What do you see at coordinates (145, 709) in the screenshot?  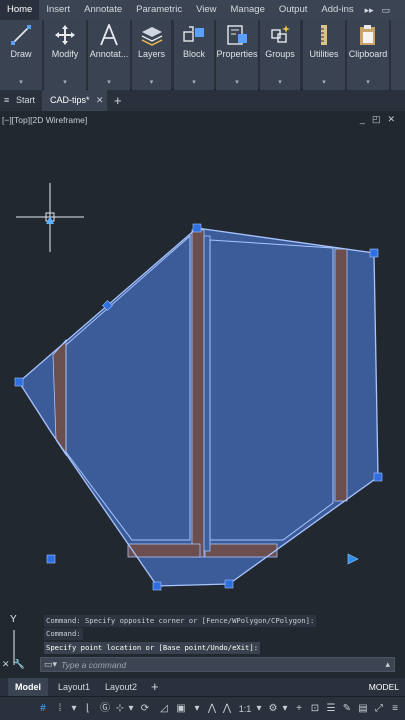 I see `object-tracking-icon: ⟳` at bounding box center [145, 709].